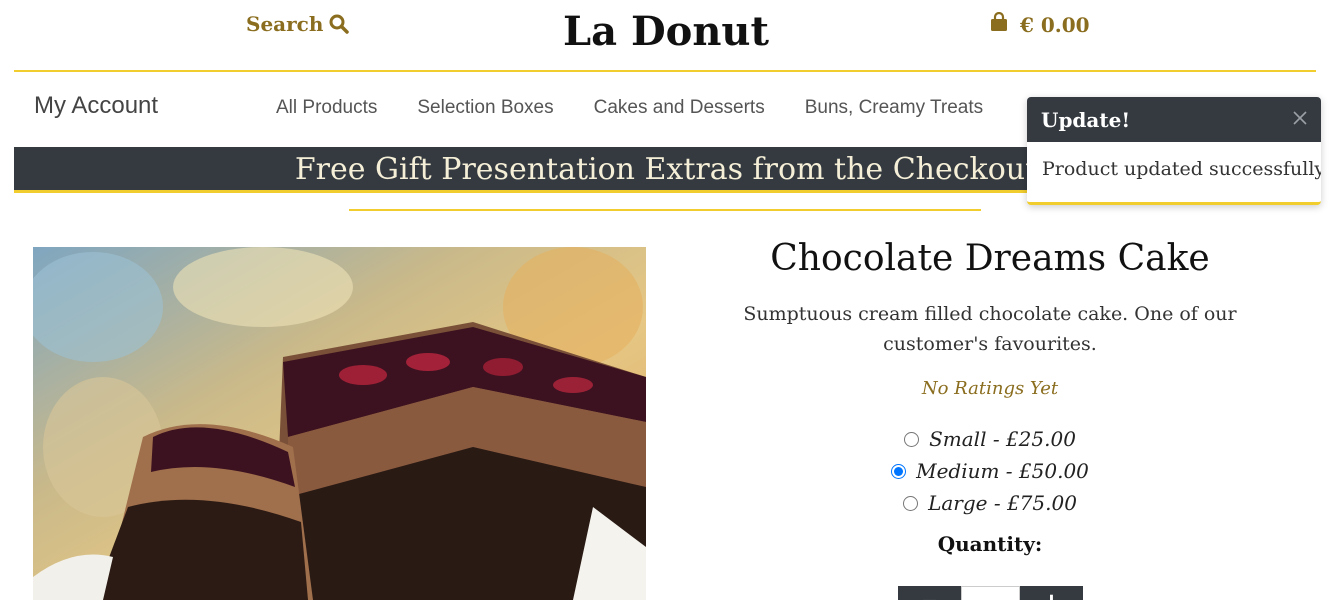 This screenshot has width=1332, height=600. What do you see at coordinates (894, 108) in the screenshot?
I see `nav-item-buns-creamy-treats: Buns, Creamy Treats` at bounding box center [894, 108].